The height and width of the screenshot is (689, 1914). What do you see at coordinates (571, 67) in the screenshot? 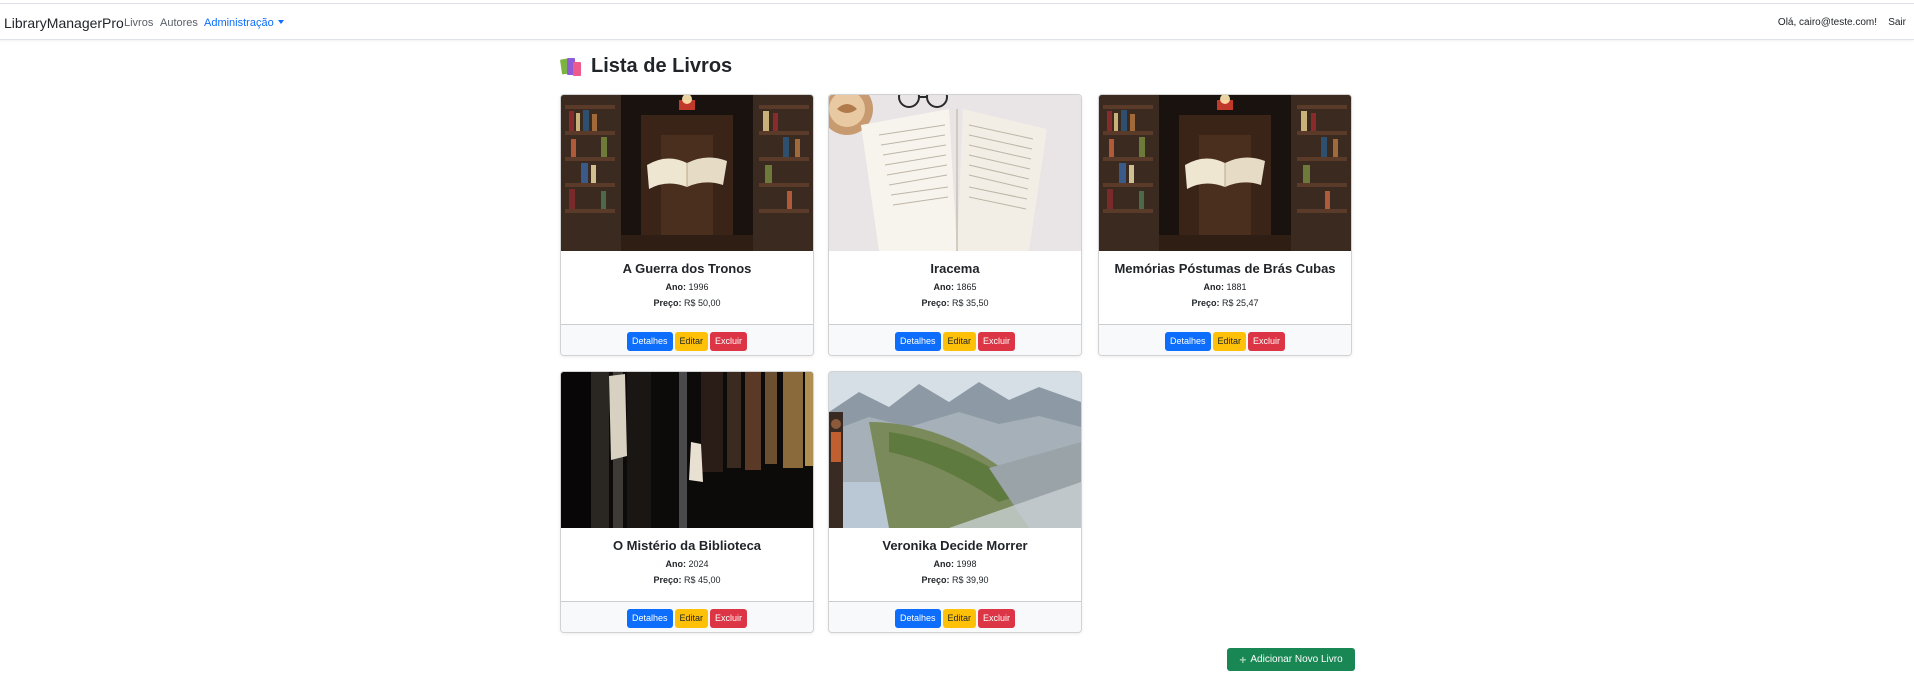
I see `books-icon` at bounding box center [571, 67].